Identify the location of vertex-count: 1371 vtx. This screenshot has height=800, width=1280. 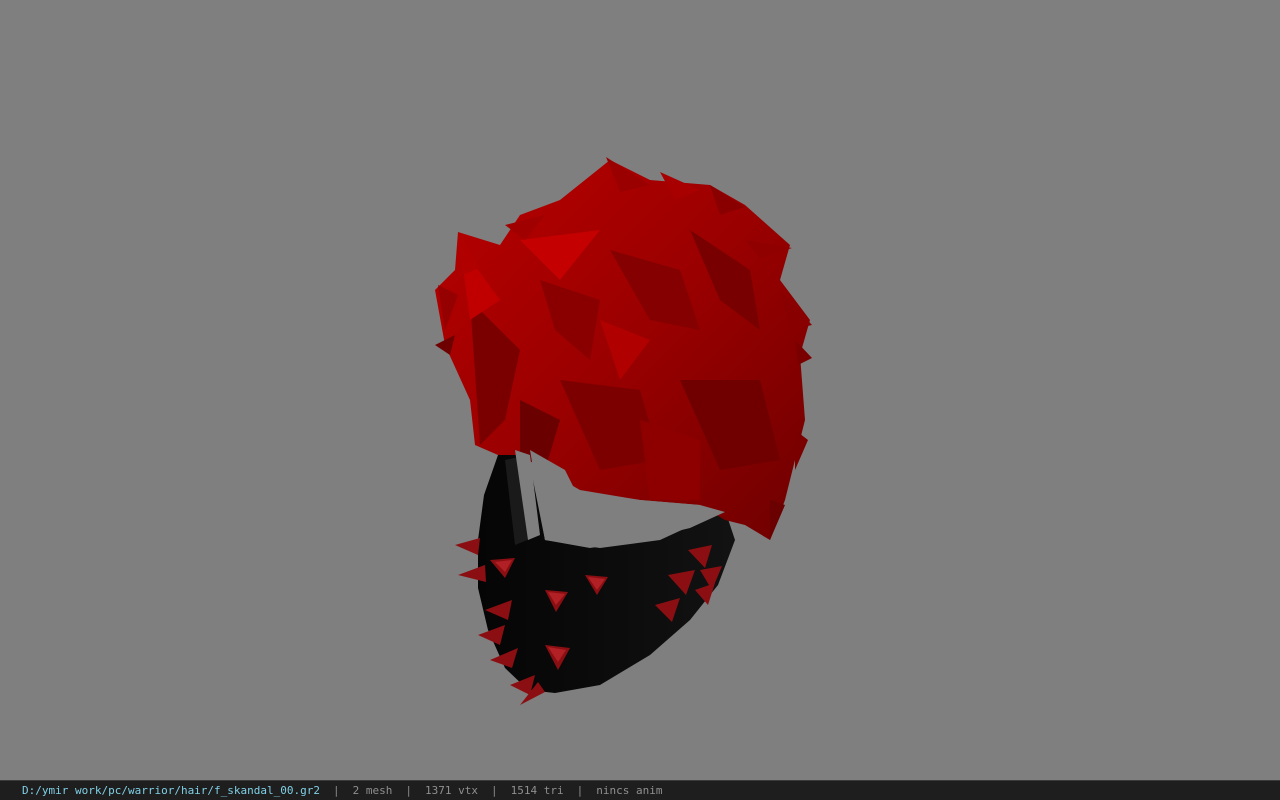
(451, 790).